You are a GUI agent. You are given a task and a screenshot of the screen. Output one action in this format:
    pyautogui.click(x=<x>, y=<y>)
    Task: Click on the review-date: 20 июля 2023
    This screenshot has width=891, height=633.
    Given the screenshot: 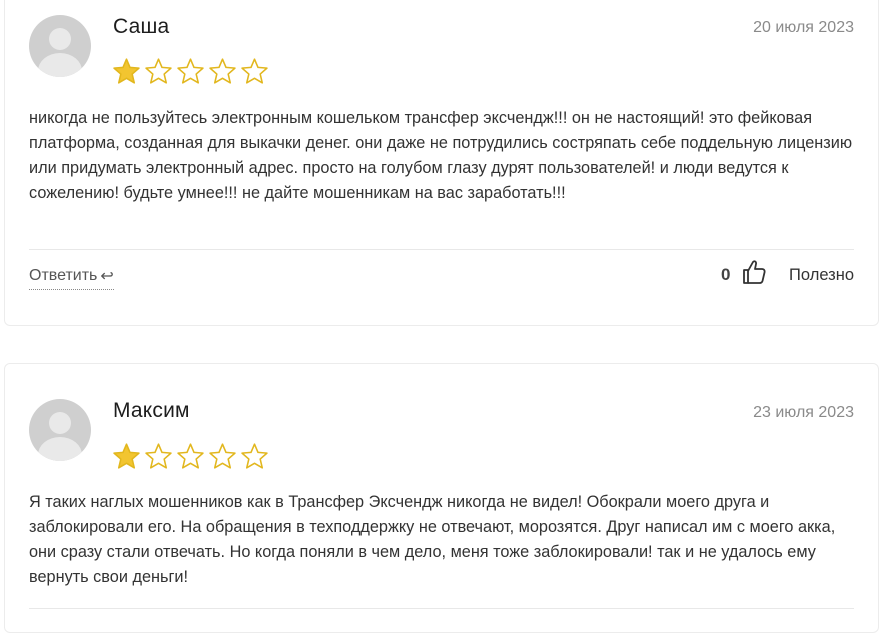 What is the action you would take?
    pyautogui.click(x=803, y=27)
    